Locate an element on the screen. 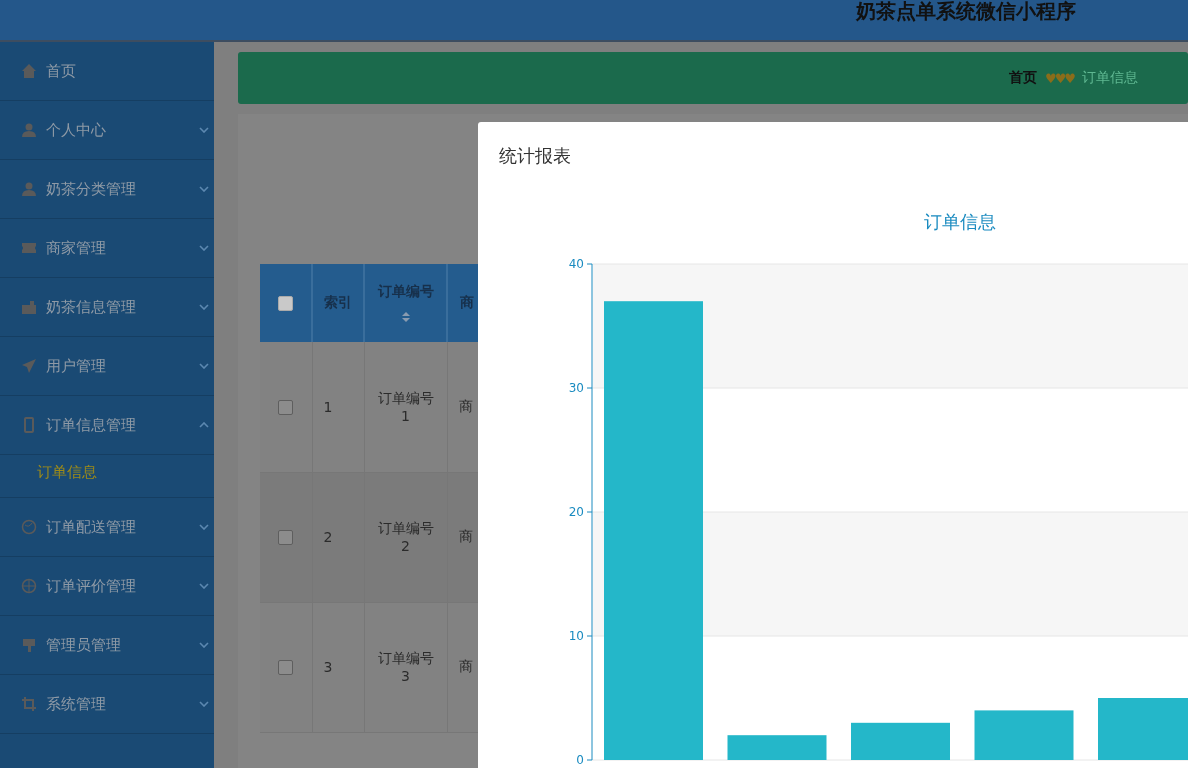  submenu-item: 订单信息 is located at coordinates (107, 472).